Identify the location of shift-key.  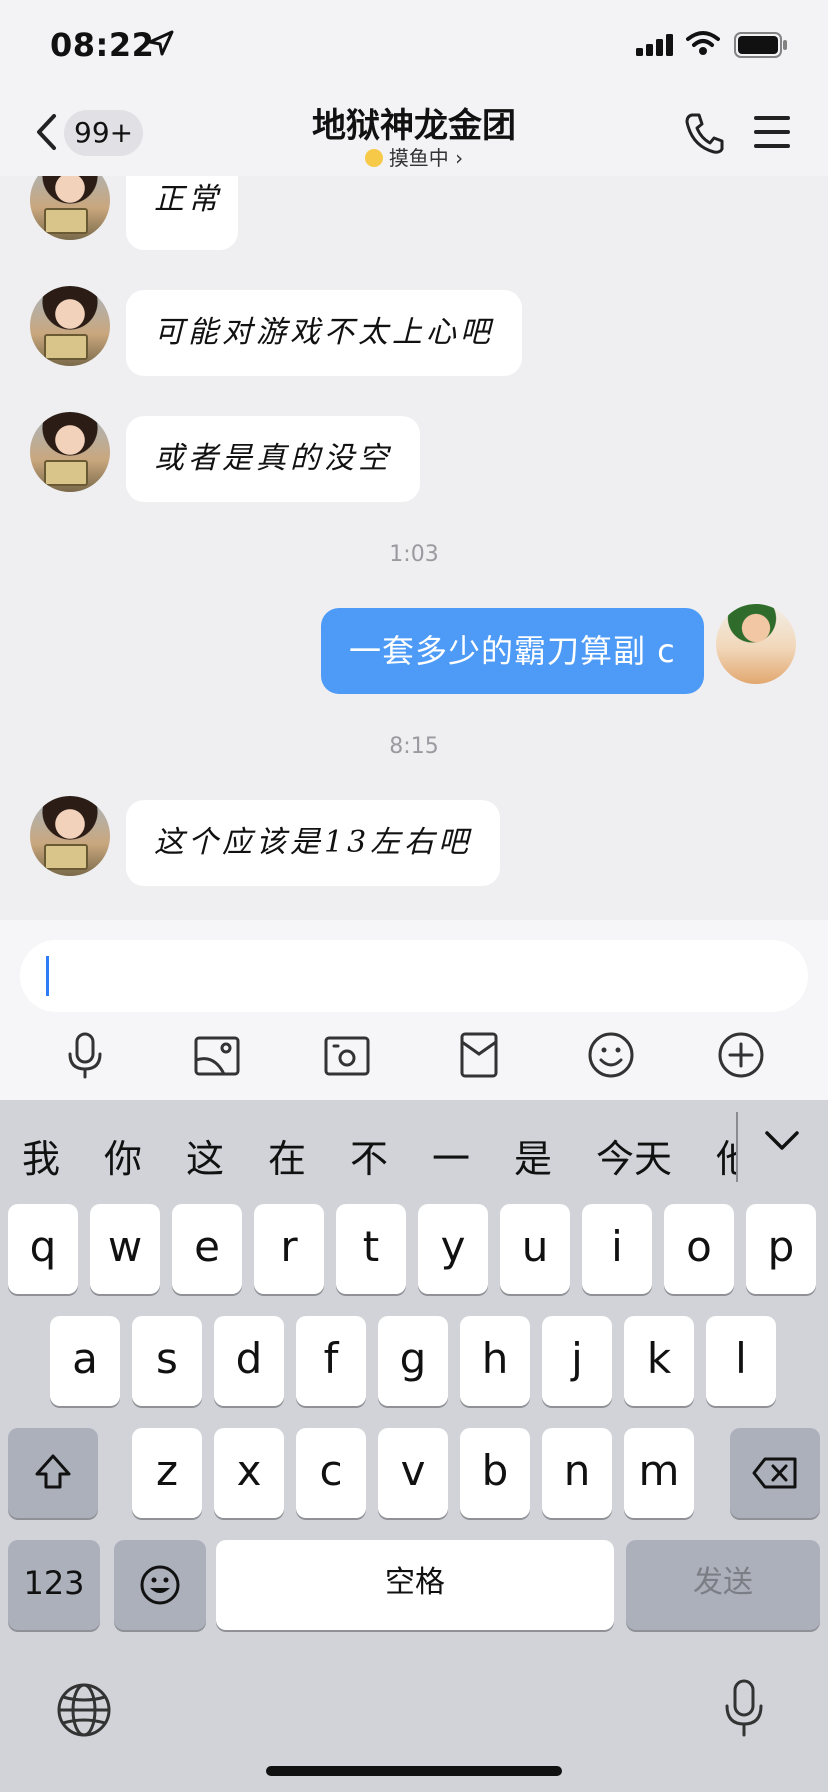
(53, 1473).